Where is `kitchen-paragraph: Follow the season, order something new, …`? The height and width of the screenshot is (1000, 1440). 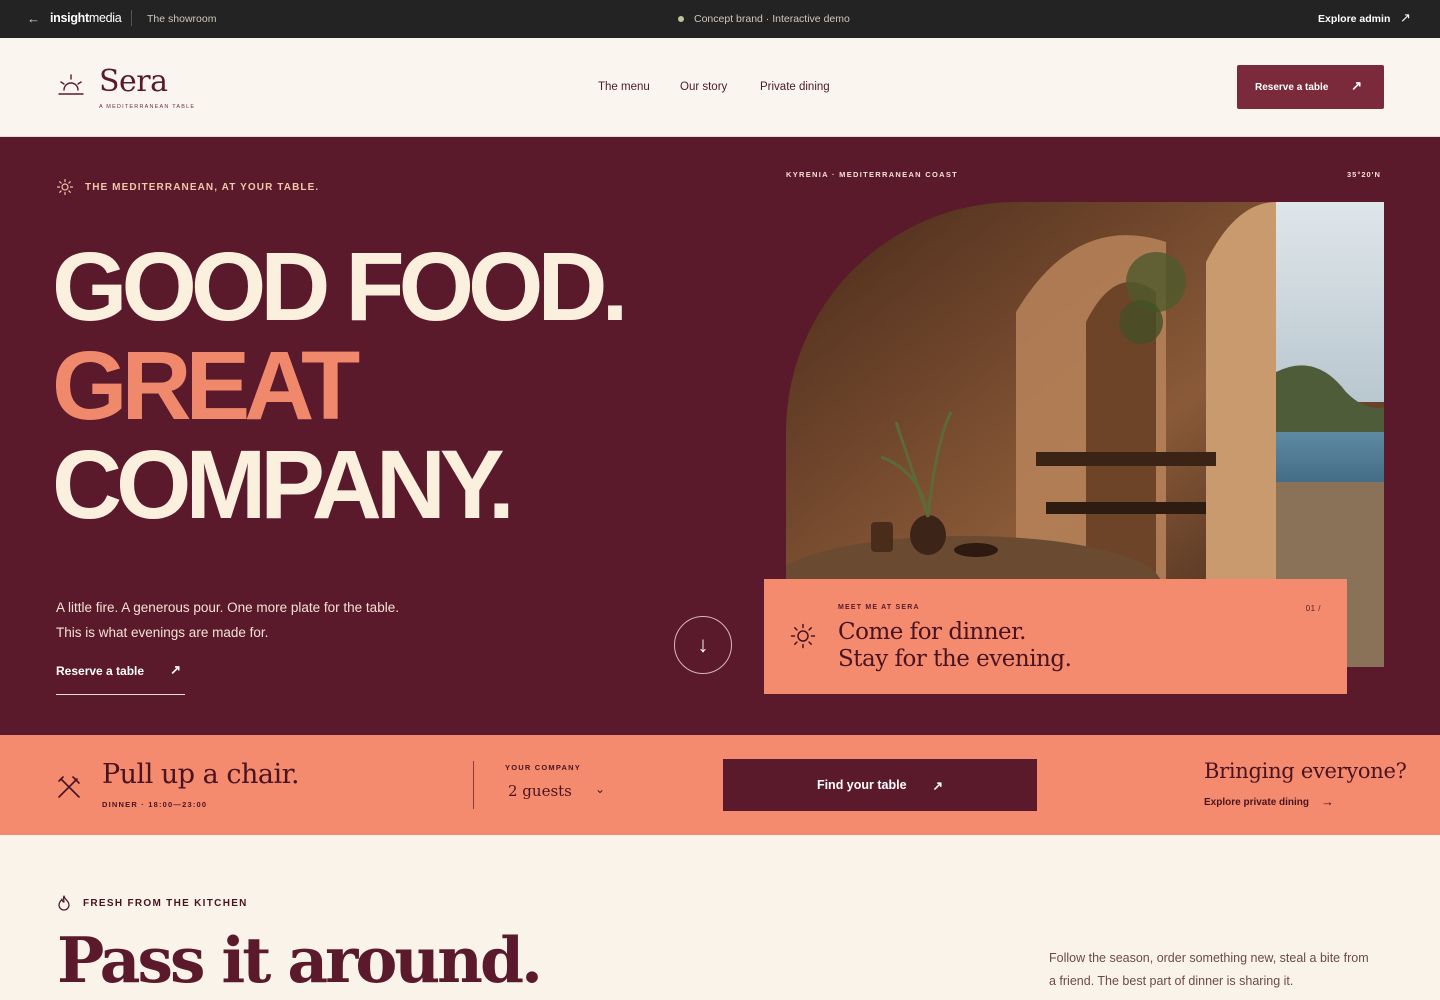
kitchen-paragraph: Follow the season, order something new, … is located at coordinates (1209, 969).